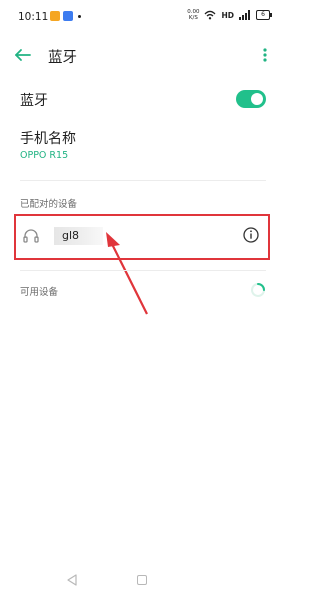 The width and height of the screenshot is (320, 600). Describe the element at coordinates (143, 290) in the screenshot. I see `available-devices-row: 可用设备` at that location.